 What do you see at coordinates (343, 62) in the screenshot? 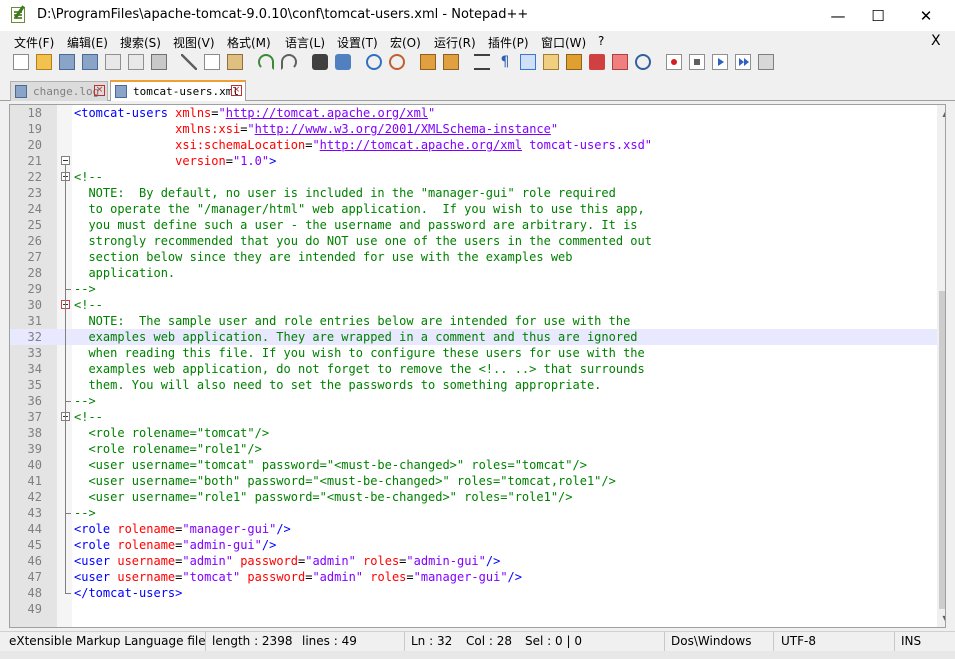
I see `replace-icon` at bounding box center [343, 62].